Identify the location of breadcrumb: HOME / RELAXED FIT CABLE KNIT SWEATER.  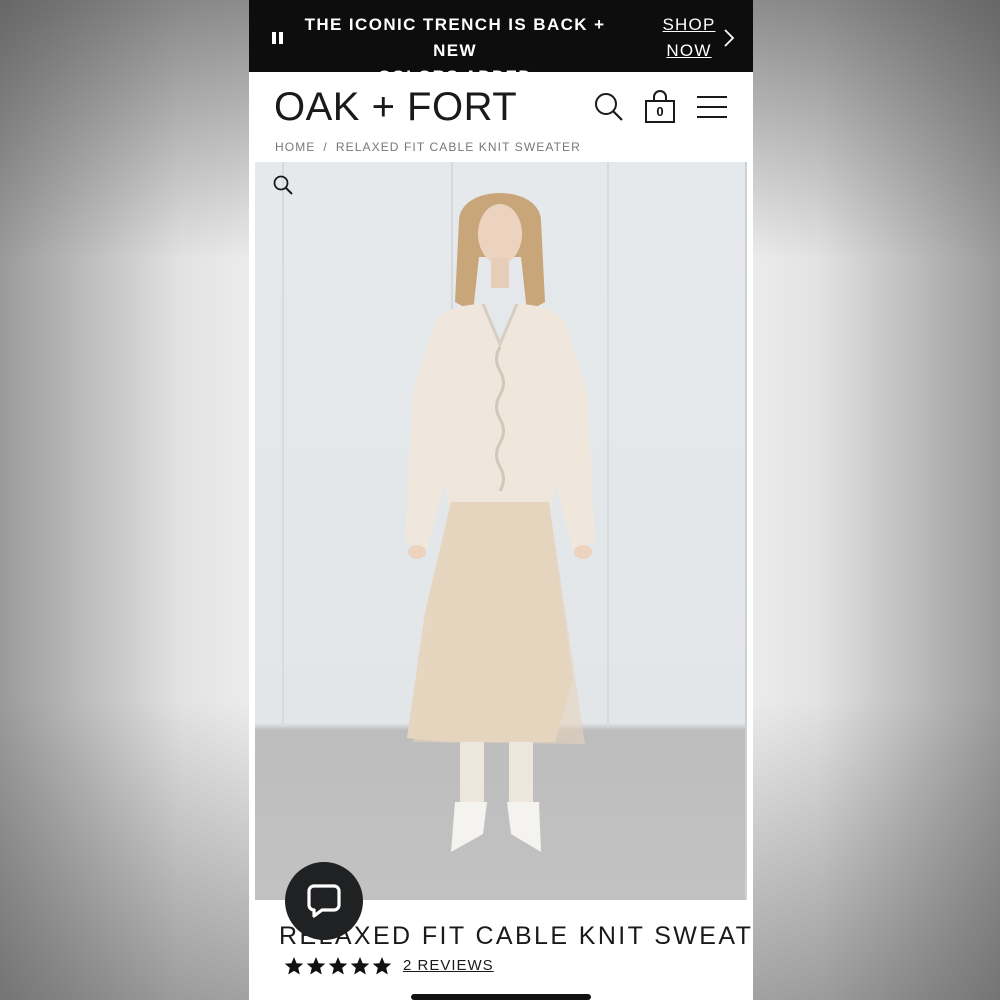
(505, 148).